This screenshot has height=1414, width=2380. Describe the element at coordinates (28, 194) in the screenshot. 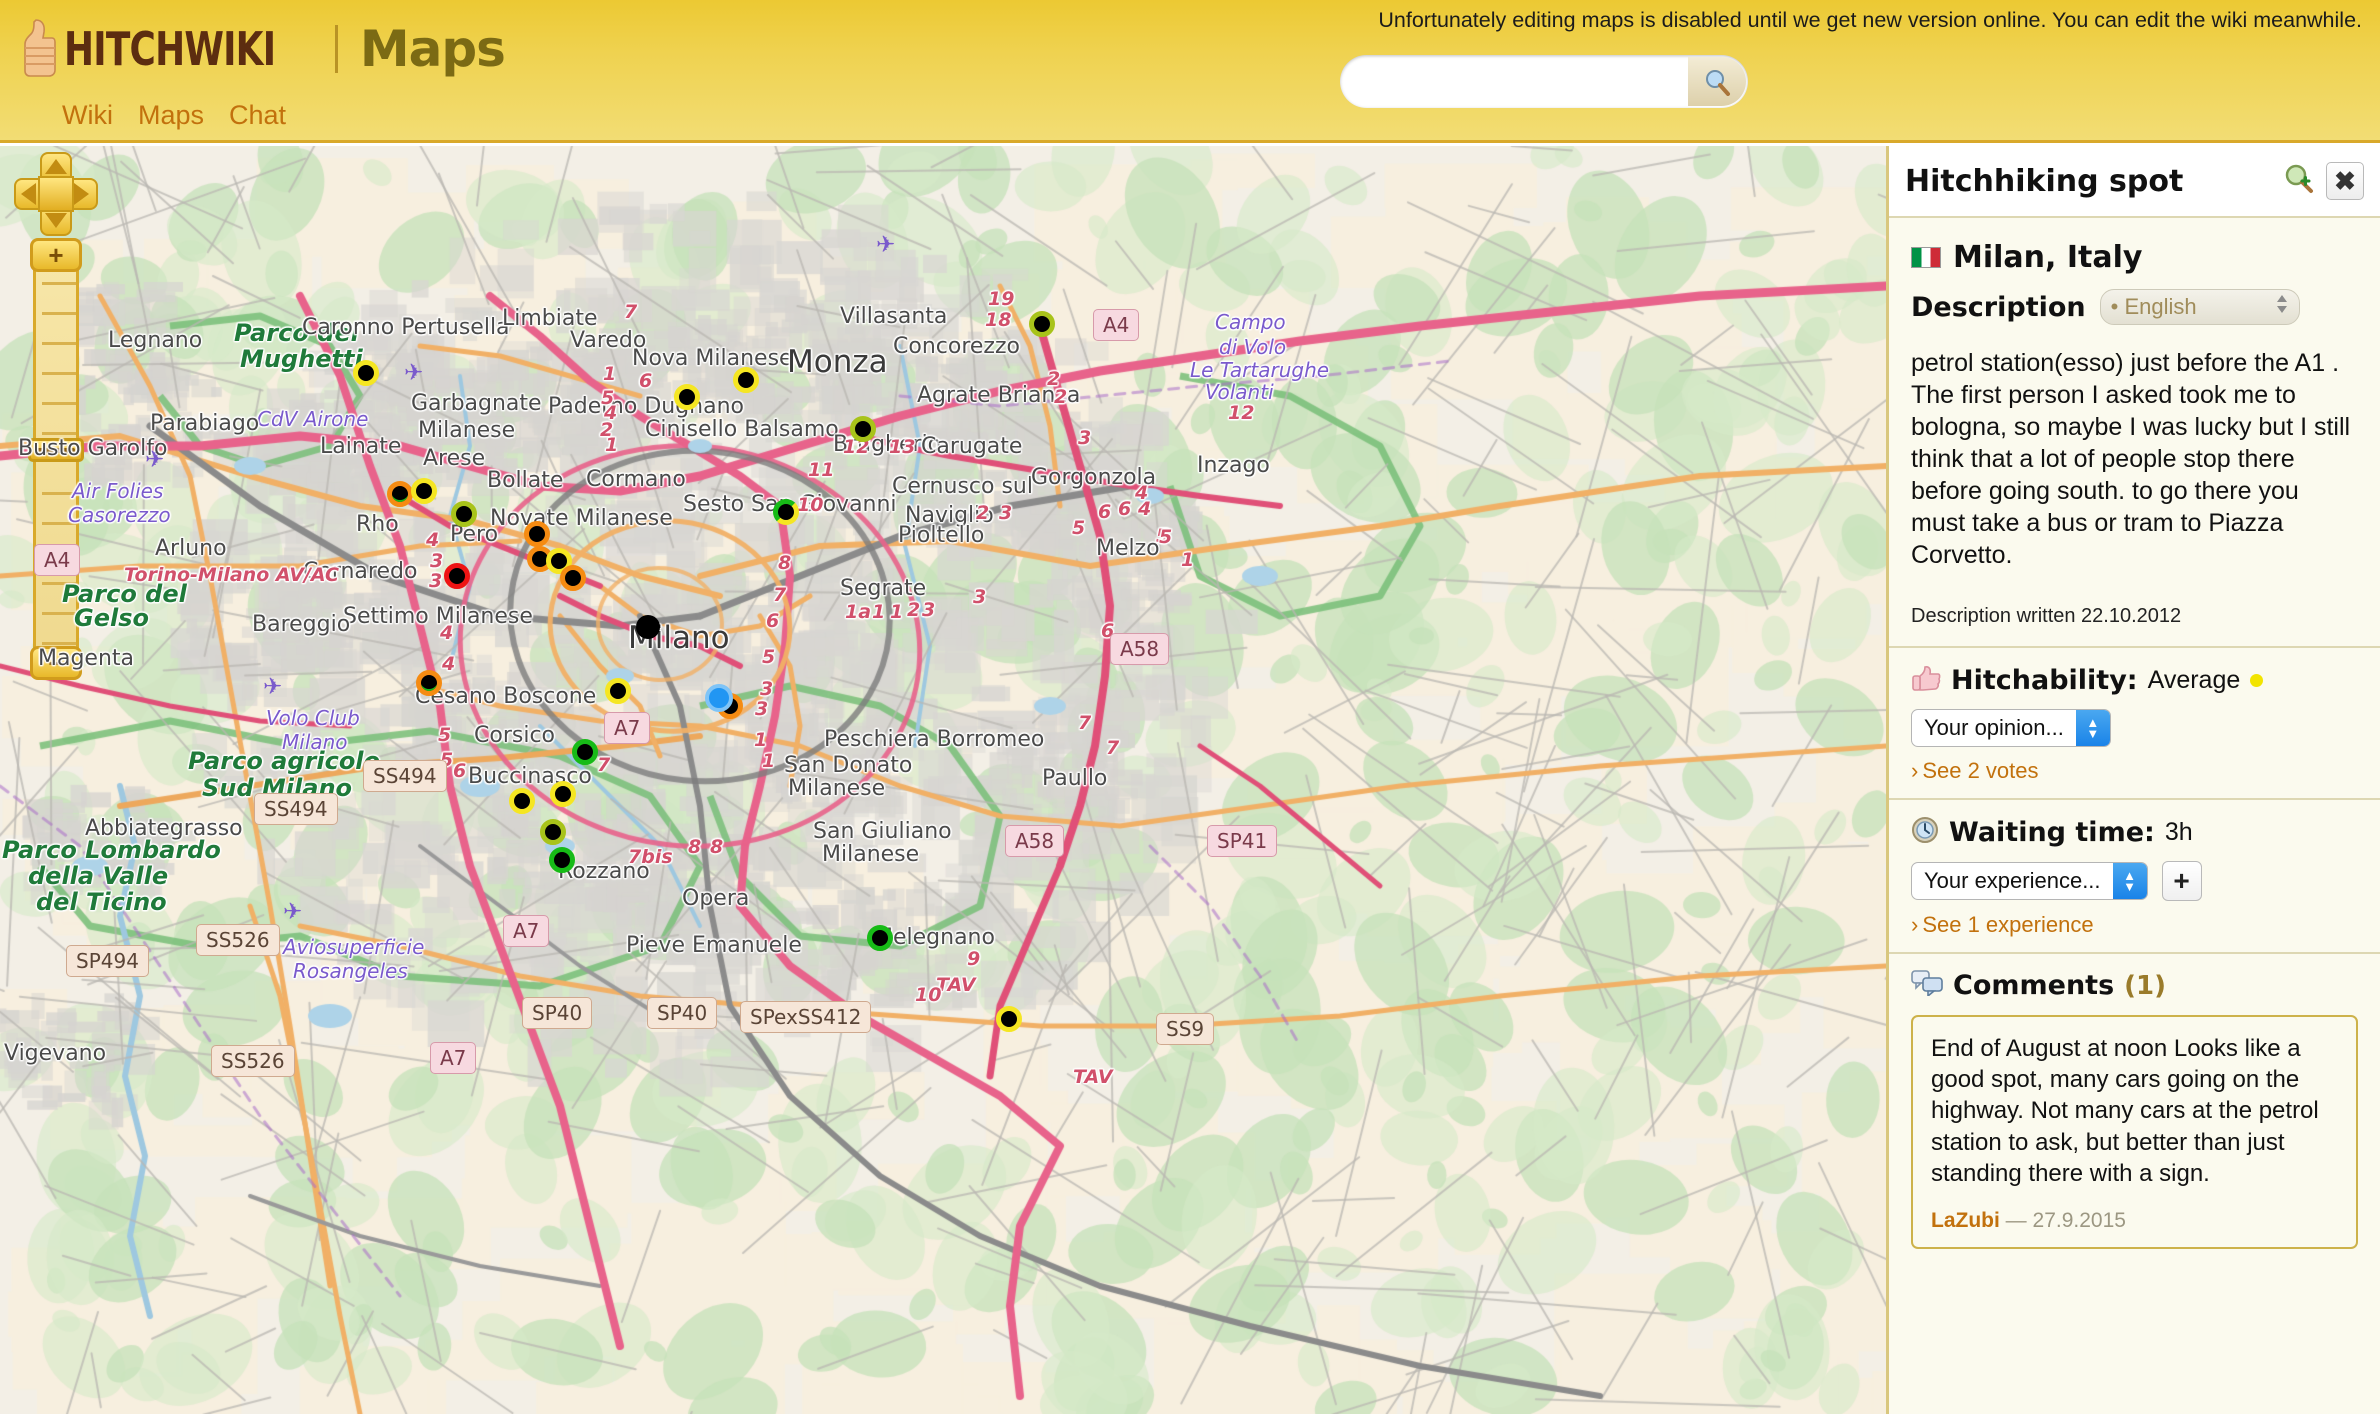

I see `pan-left-arrow-icon` at that location.